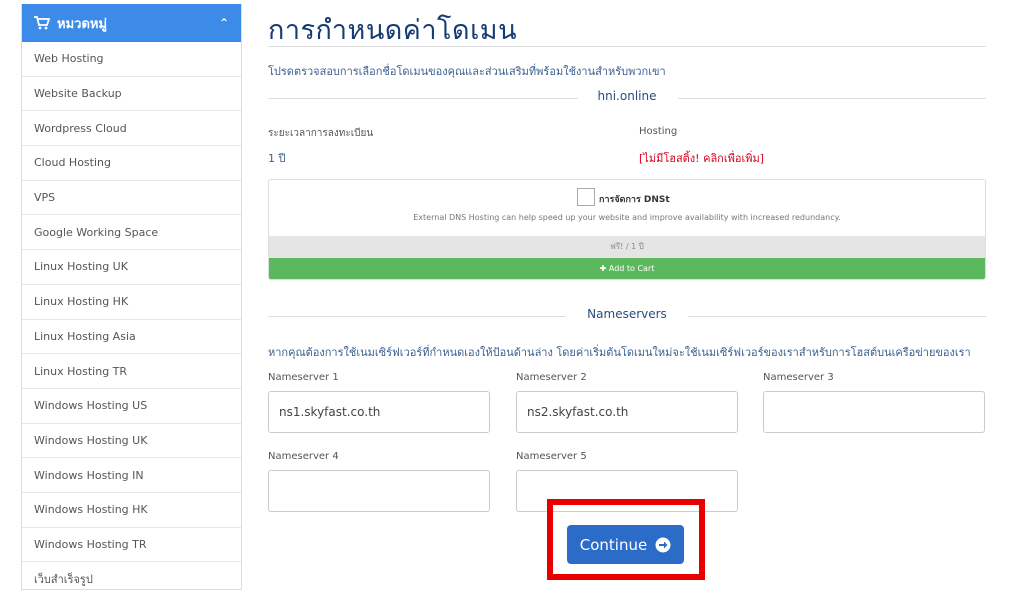 This screenshot has height=590, width=1024. What do you see at coordinates (131, 94) in the screenshot?
I see `sidebar-item-website-backup: Website Backup` at bounding box center [131, 94].